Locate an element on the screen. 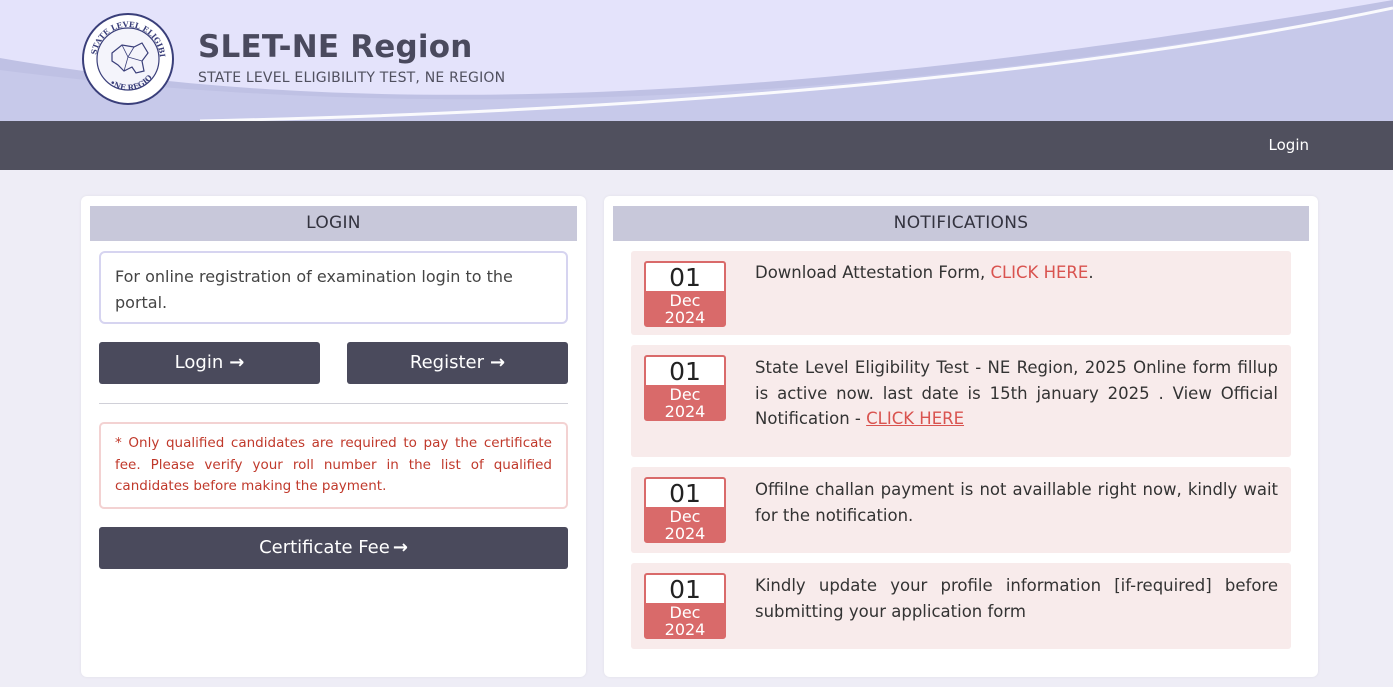 This screenshot has width=1393, height=687. nav-login-link: Login is located at coordinates (1289, 145).